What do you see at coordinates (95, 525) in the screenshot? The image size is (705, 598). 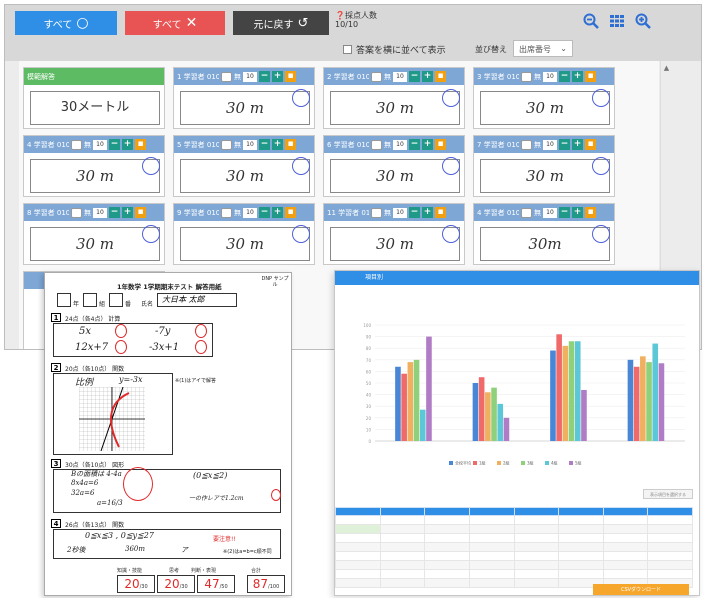 I see `question-4-label: 26点（各13点） 関数` at bounding box center [95, 525].